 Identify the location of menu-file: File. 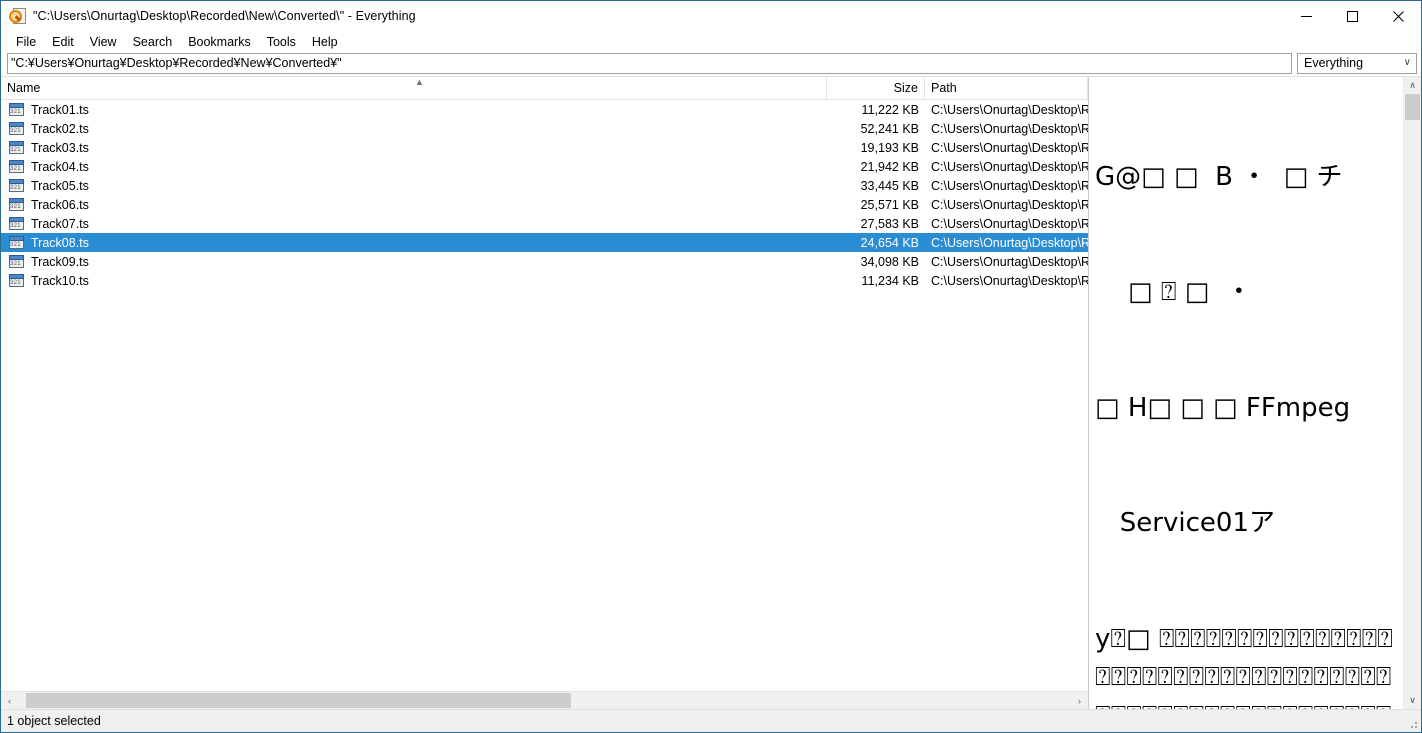
(26, 42).